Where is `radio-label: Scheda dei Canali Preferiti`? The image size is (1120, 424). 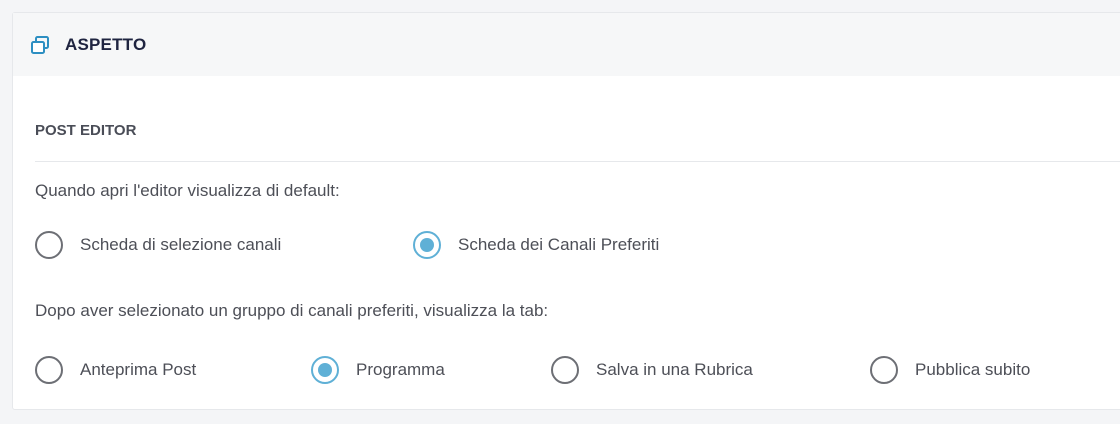
radio-label: Scheda dei Canali Preferiti is located at coordinates (559, 244).